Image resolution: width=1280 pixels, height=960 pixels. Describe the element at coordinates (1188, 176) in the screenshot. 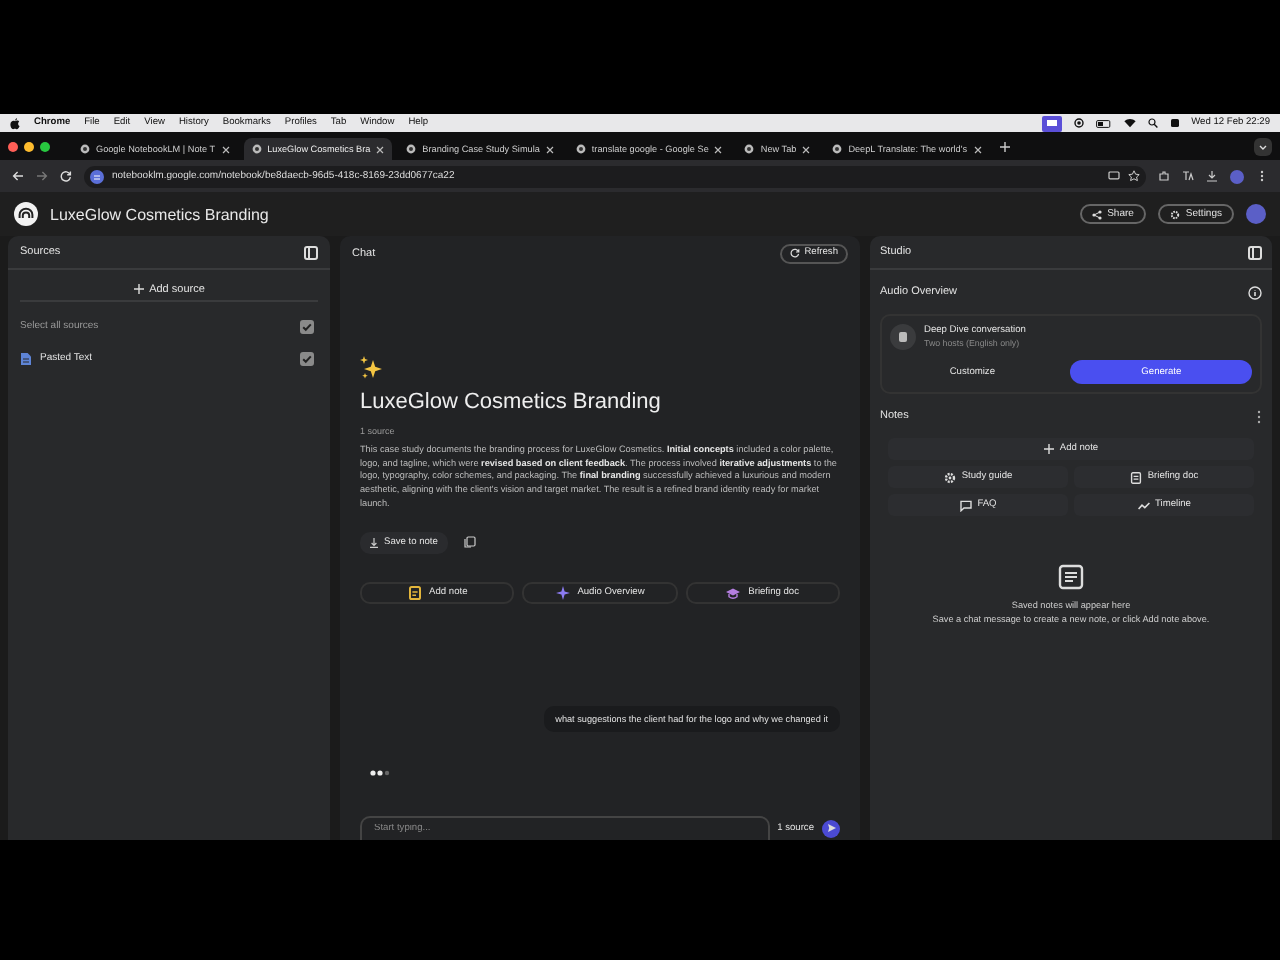

I see `translate-icon` at that location.